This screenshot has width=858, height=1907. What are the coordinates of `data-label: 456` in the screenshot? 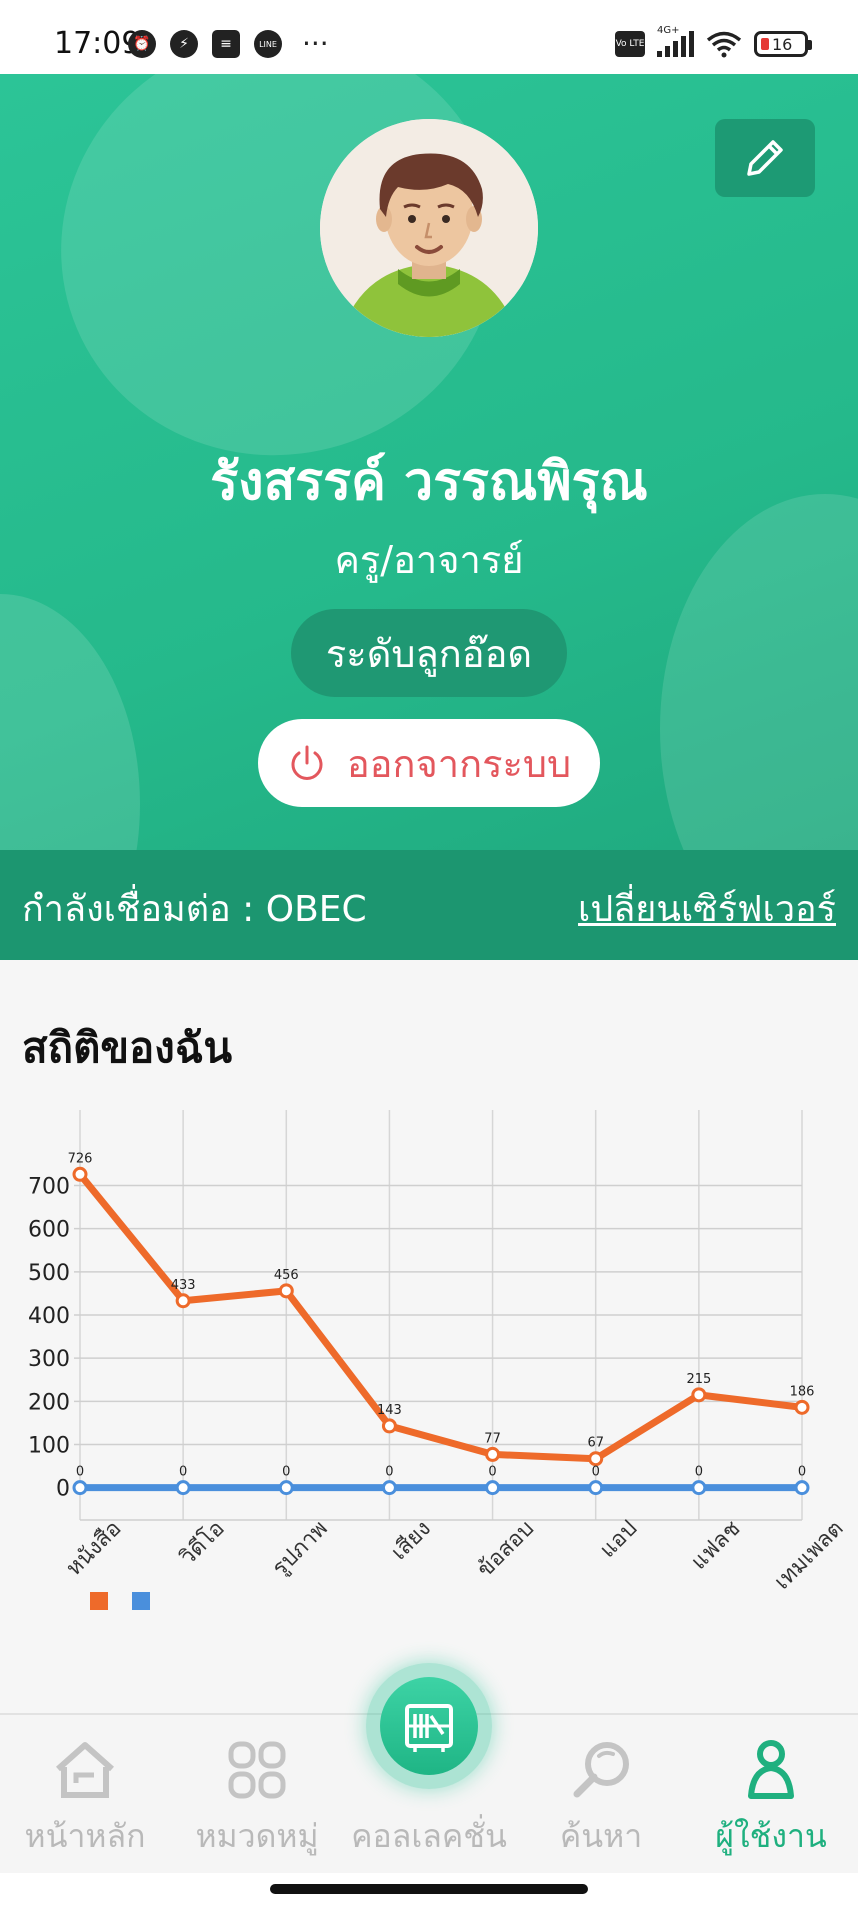 It's located at (286, 1275).